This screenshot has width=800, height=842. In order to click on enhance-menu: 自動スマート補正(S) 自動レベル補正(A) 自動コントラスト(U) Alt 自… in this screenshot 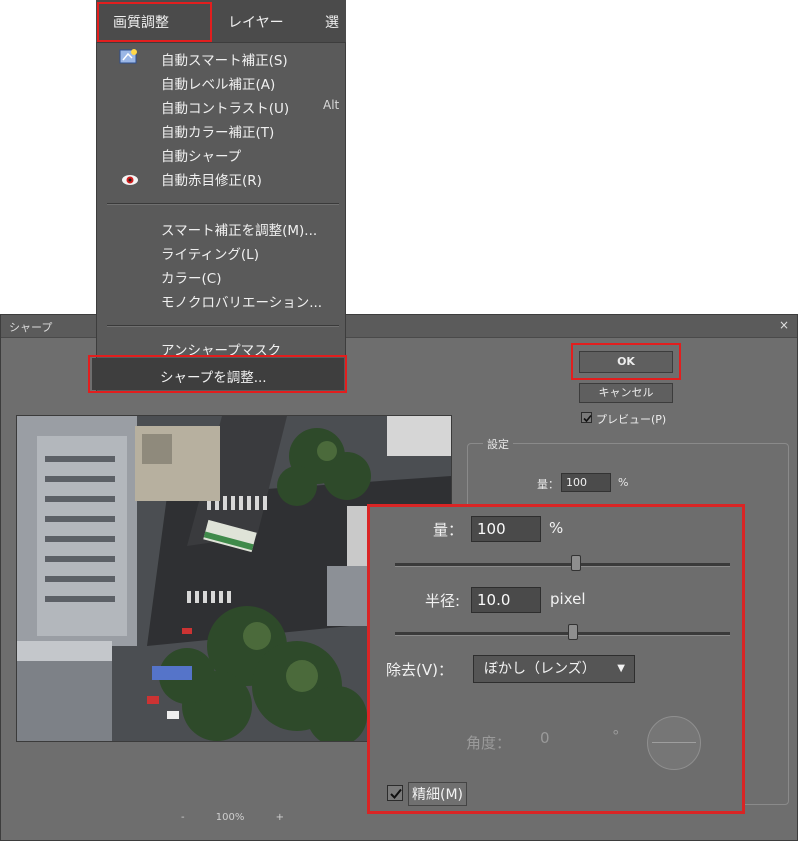, I will do `click(221, 217)`.